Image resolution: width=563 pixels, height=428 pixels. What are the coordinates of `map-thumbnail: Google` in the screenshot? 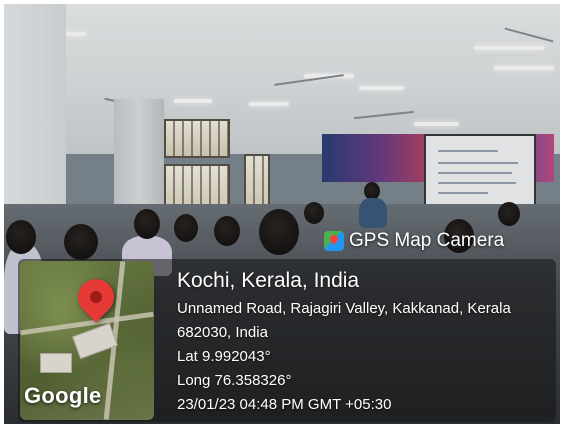 It's located at (87, 340).